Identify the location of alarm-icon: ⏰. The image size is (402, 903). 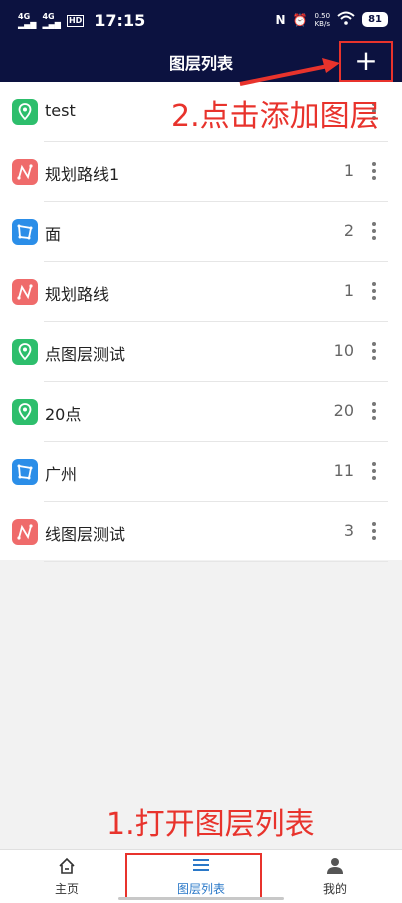
(300, 19).